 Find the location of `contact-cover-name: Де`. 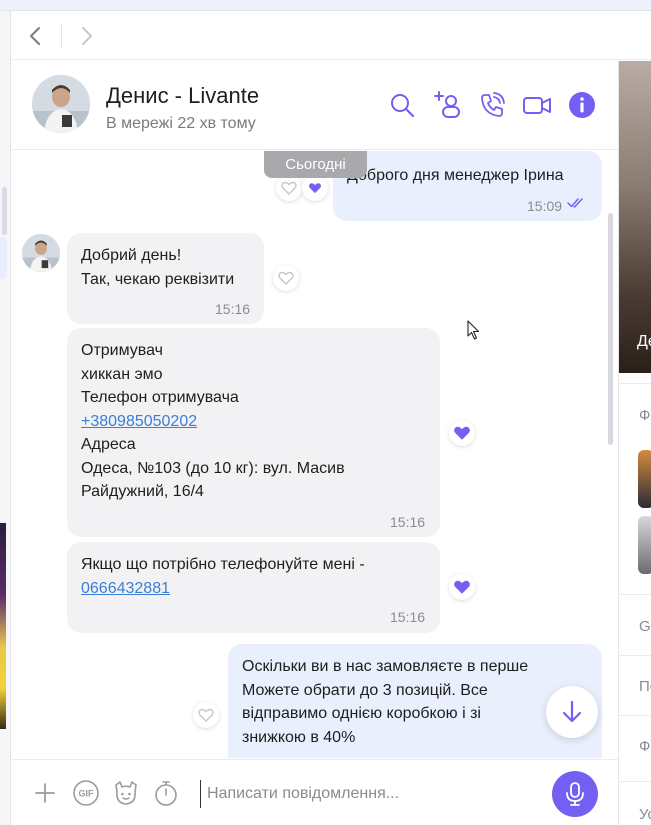

contact-cover-name: Де is located at coordinates (644, 341).